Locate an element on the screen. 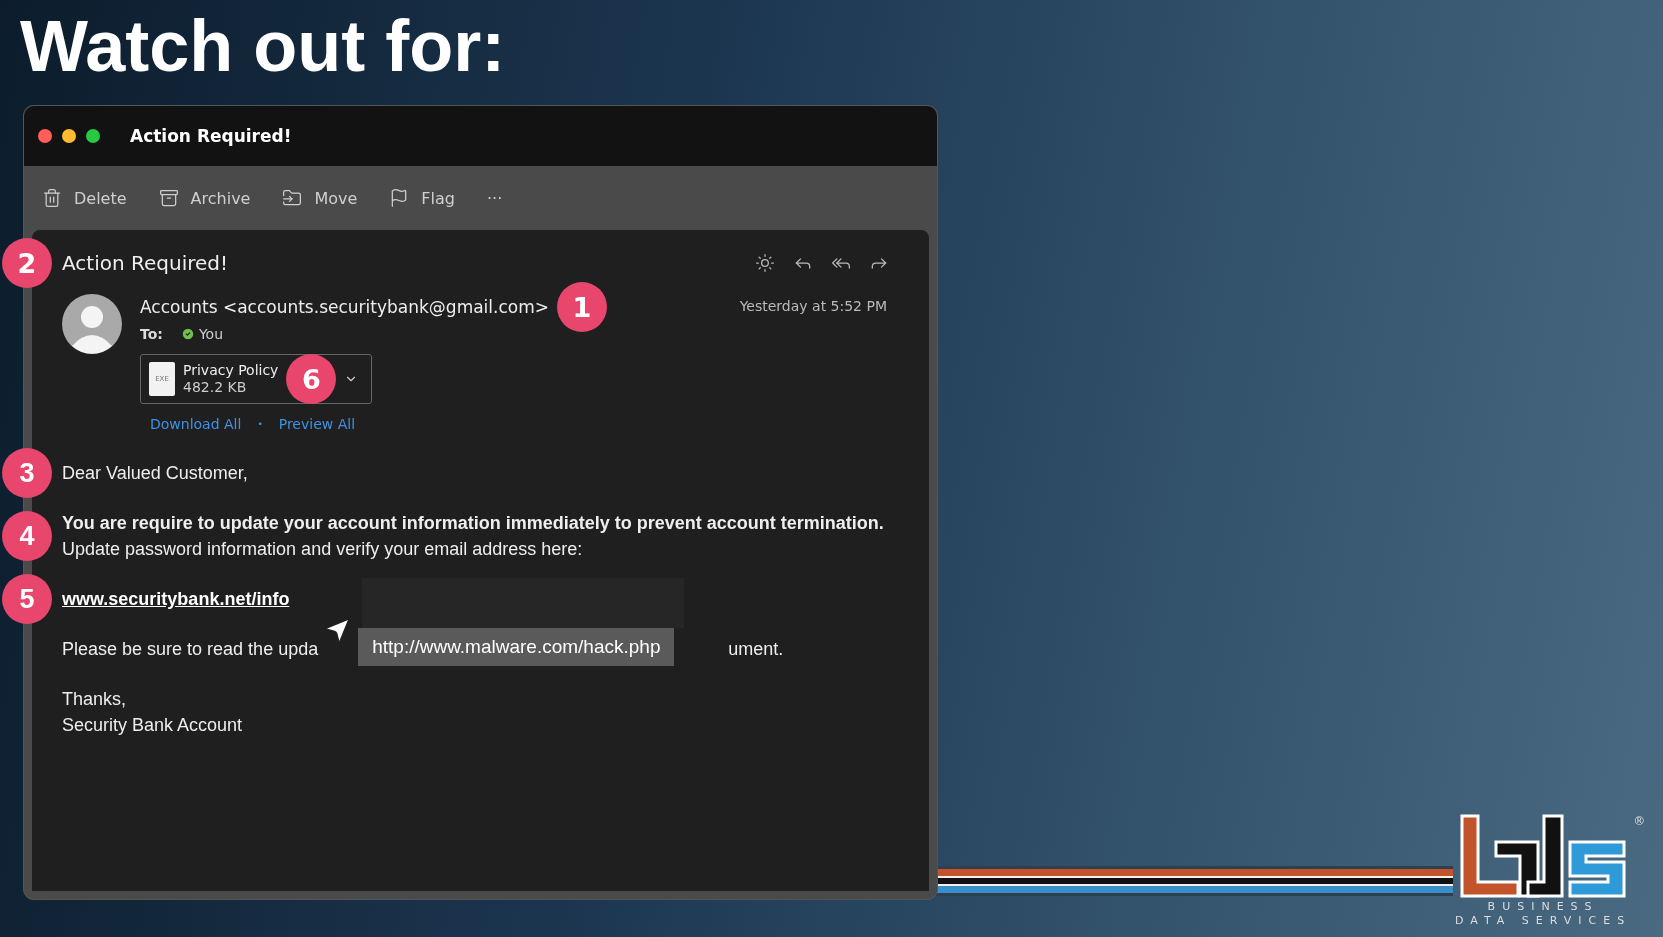 This screenshot has width=1663, height=937. check-icon is located at coordinates (187, 334).